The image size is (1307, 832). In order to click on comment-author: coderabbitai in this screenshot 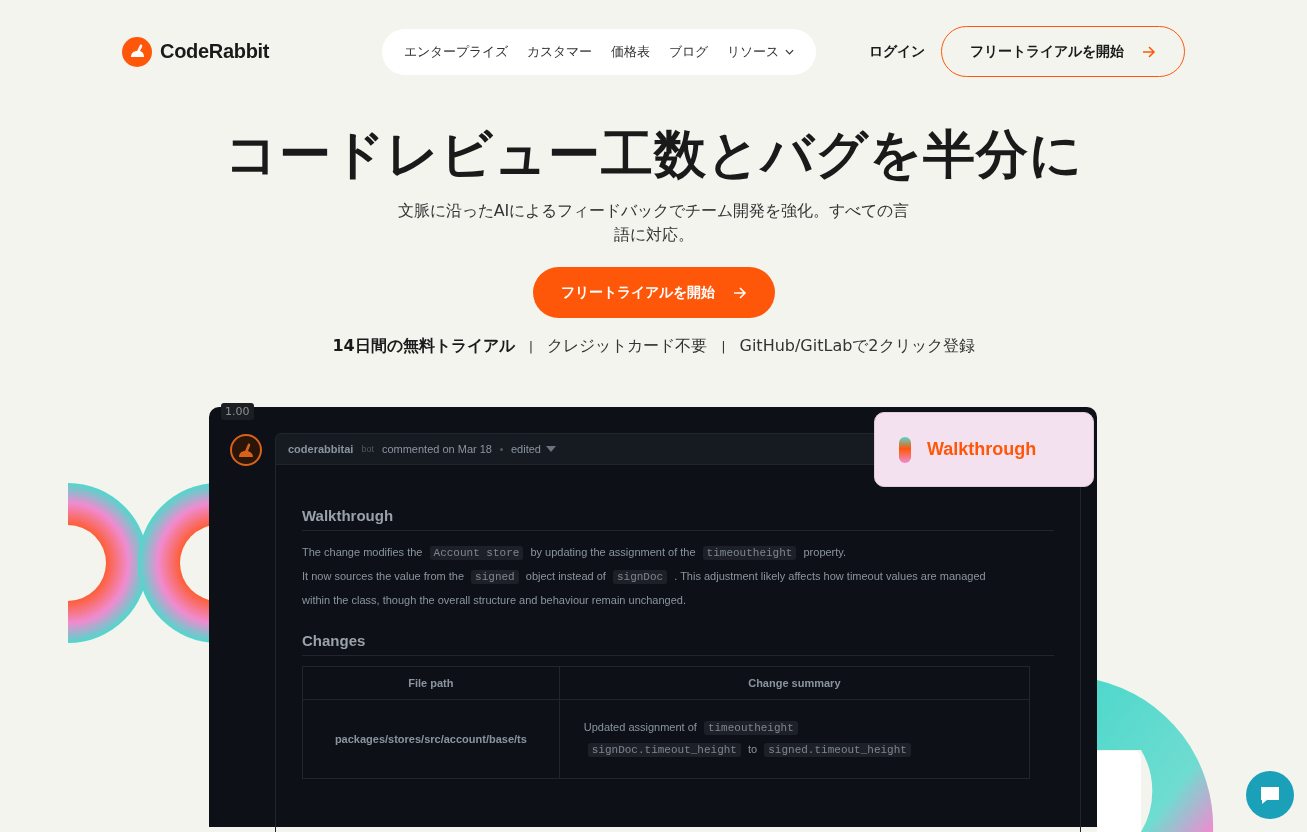, I will do `click(321, 449)`.